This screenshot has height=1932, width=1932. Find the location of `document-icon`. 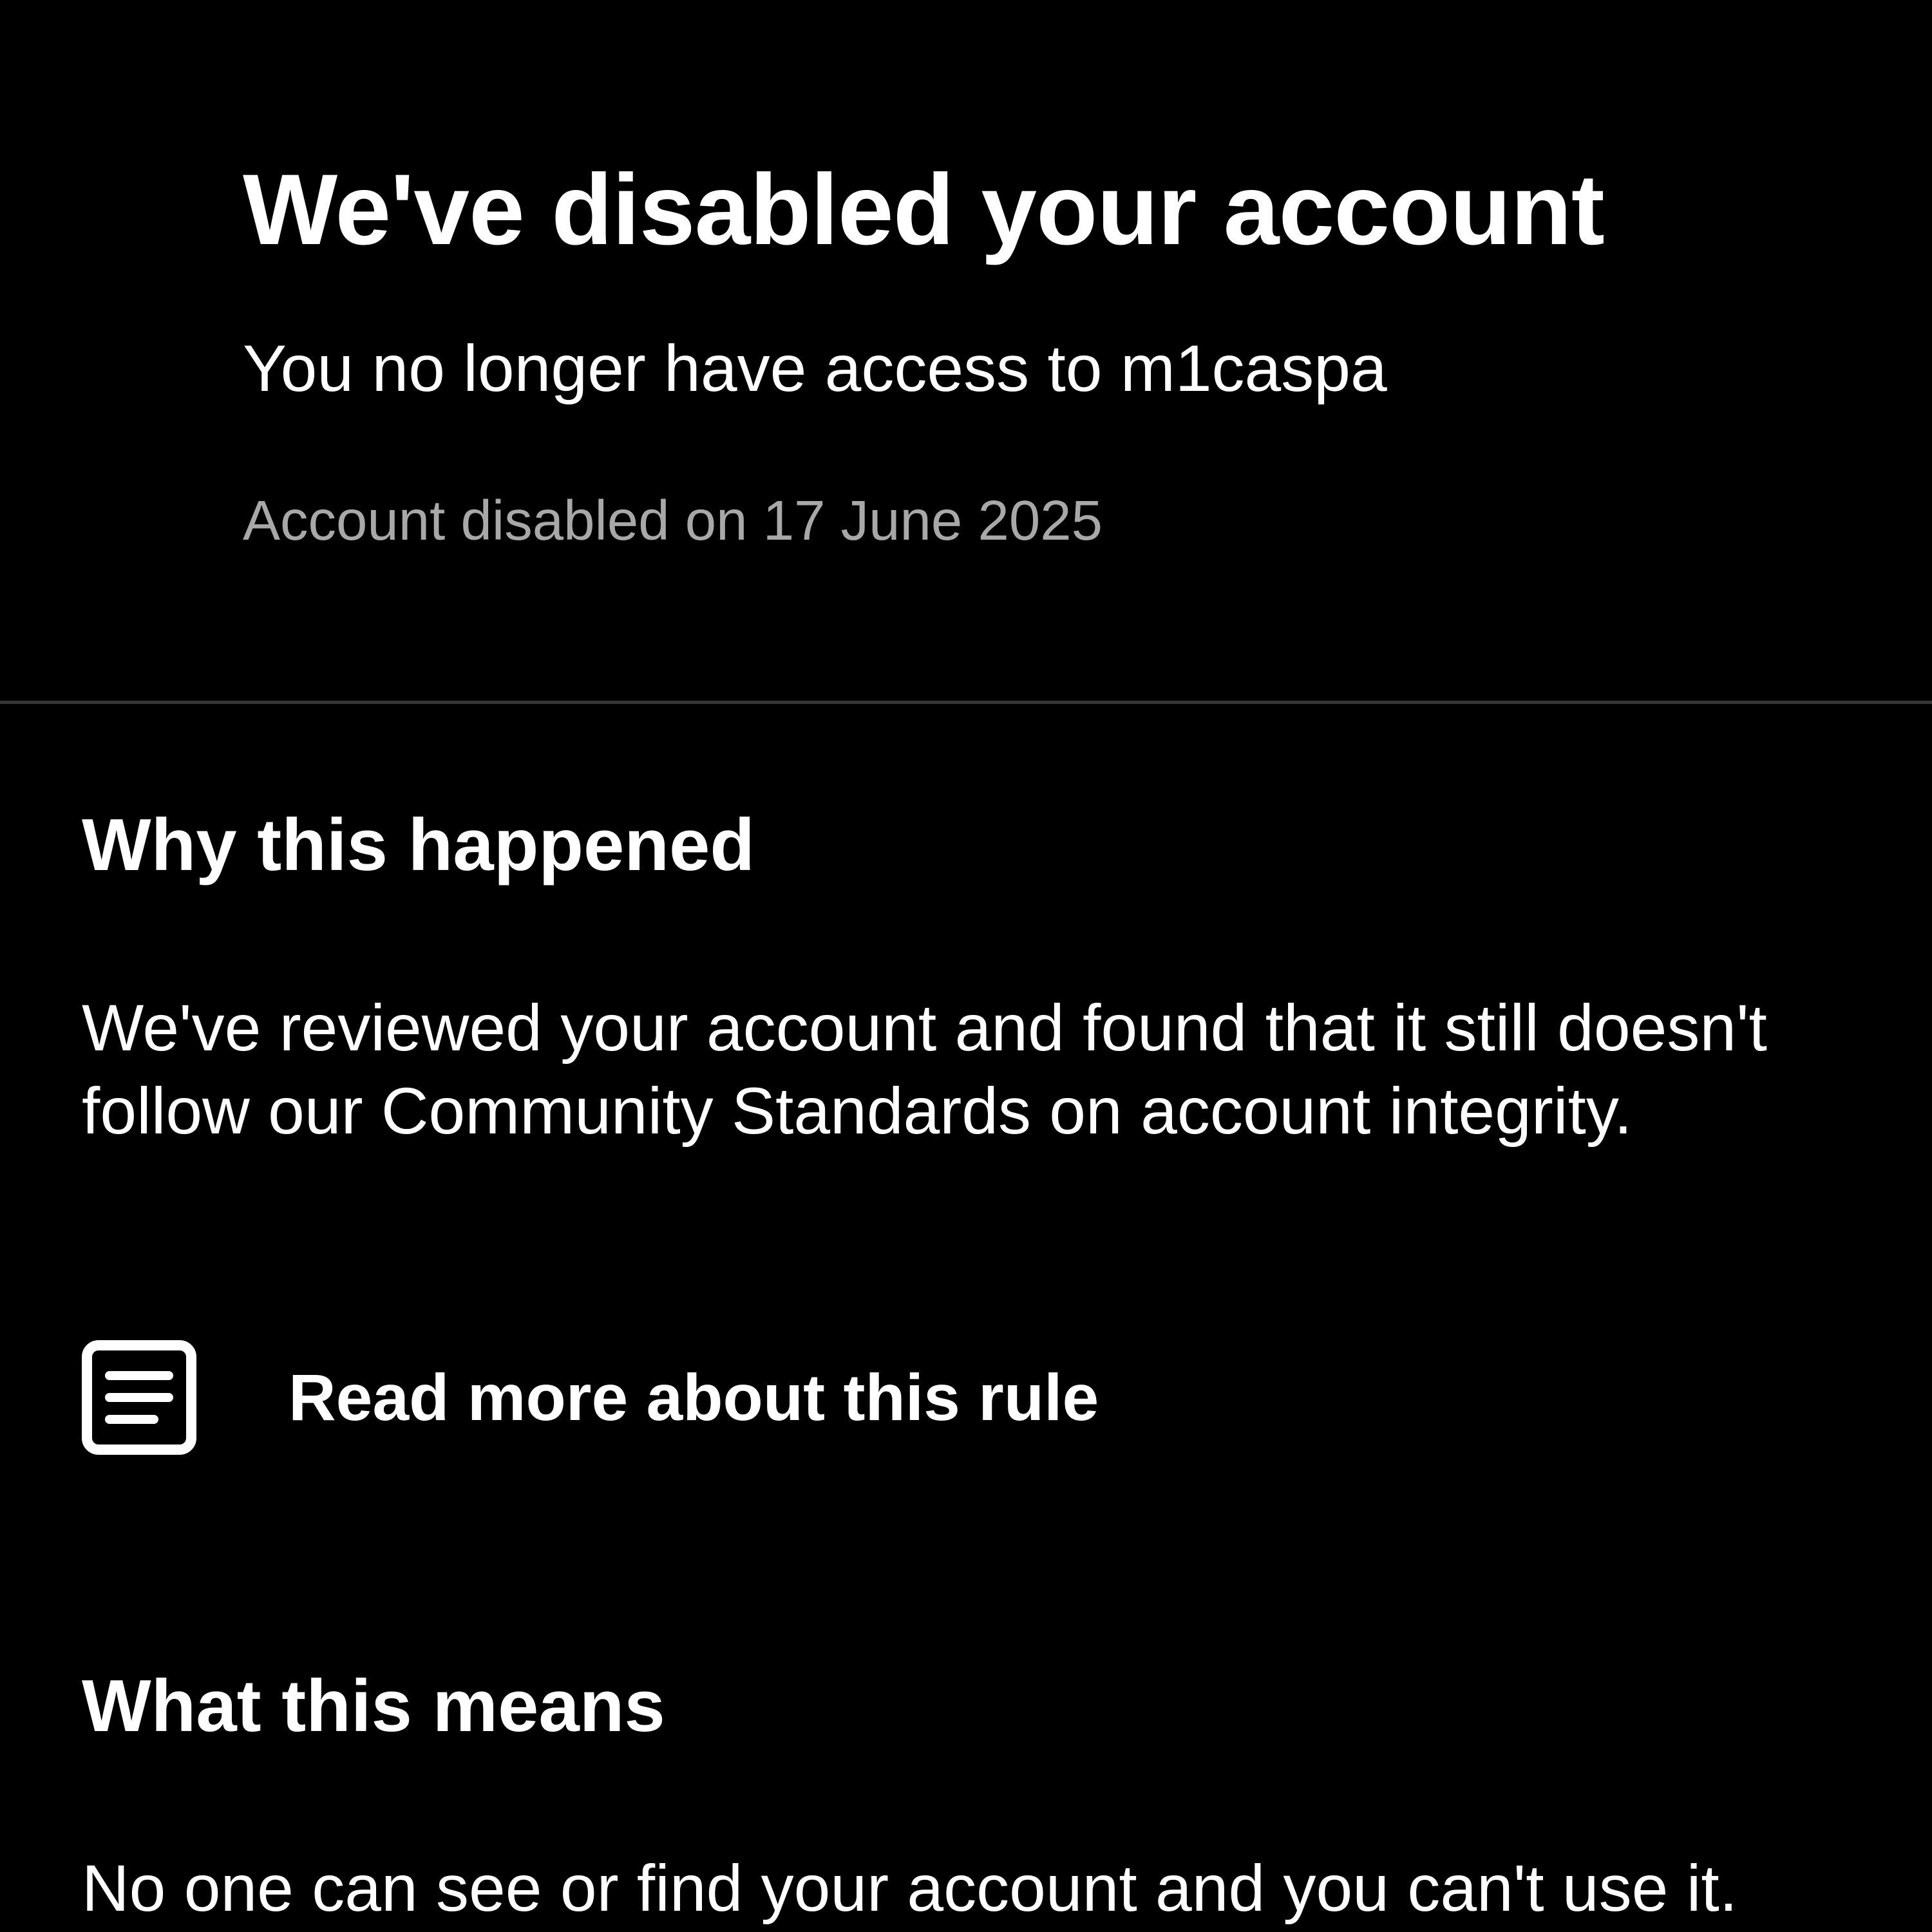

document-icon is located at coordinates (139, 1397).